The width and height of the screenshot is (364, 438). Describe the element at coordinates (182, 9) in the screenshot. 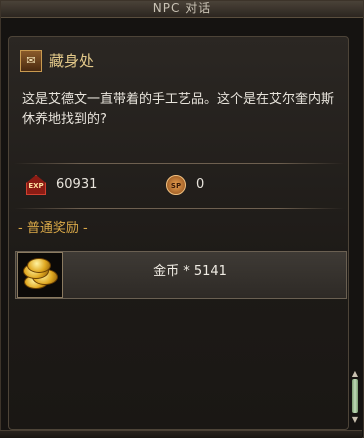

I see `window-title: NPC 对话` at that location.